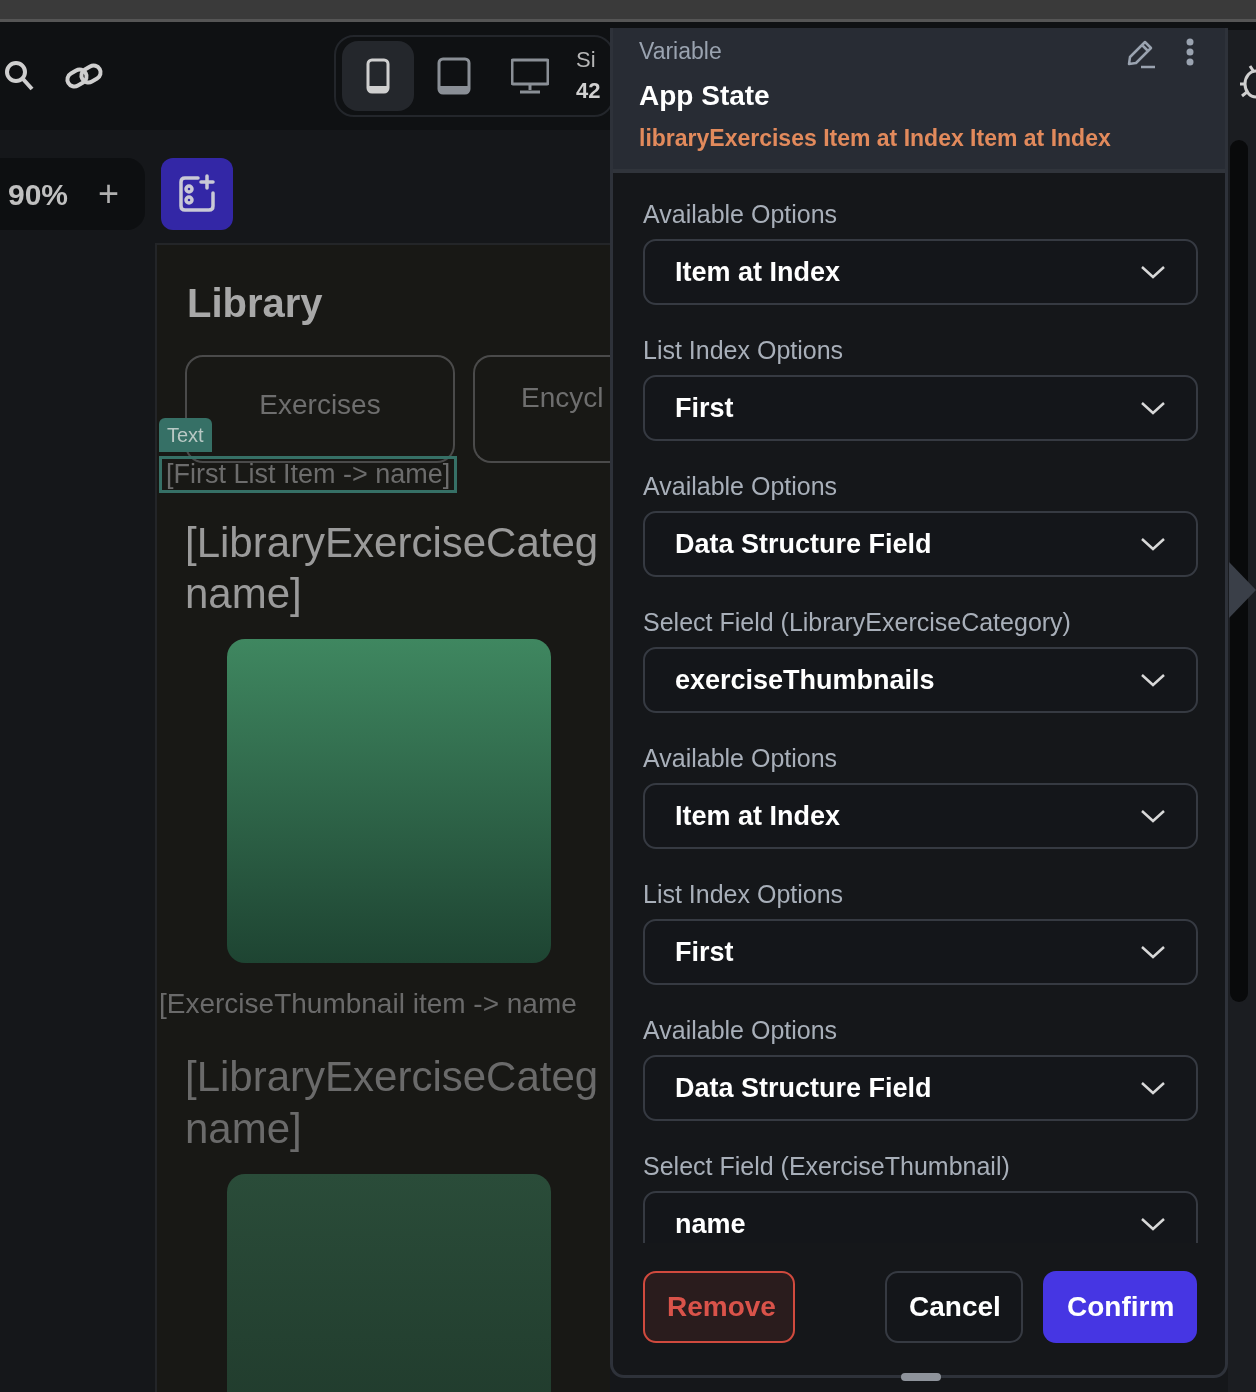 This screenshot has width=1256, height=1392. What do you see at coordinates (185, 435) in the screenshot?
I see `selection-tooltip: Text` at bounding box center [185, 435].